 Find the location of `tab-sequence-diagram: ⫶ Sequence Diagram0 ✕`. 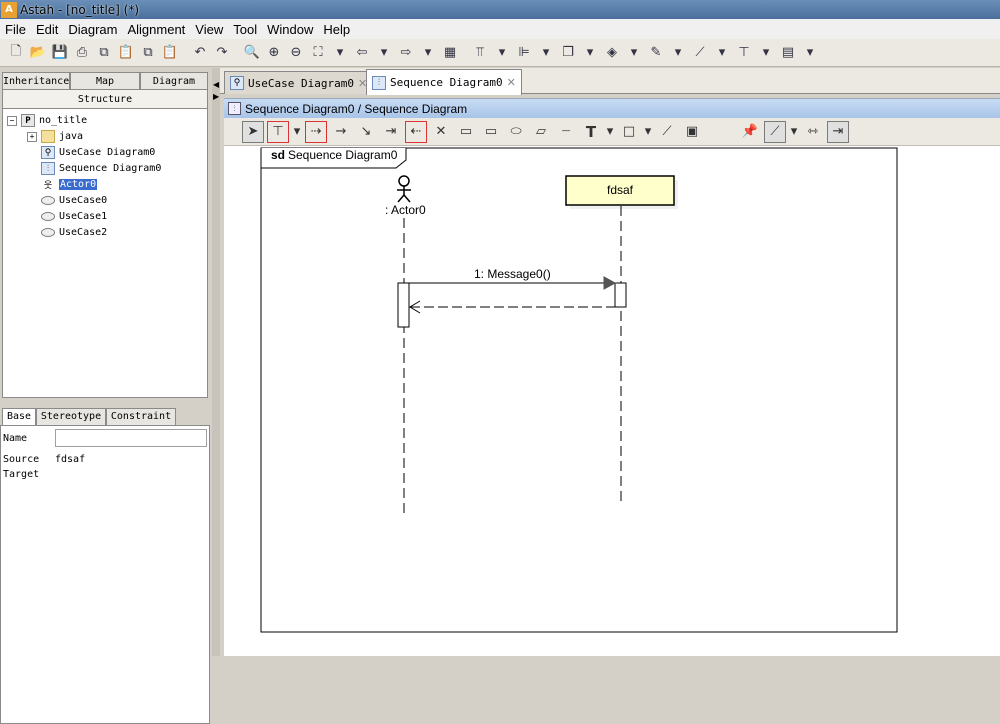

tab-sequence-diagram: ⫶ Sequence Diagram0 ✕ is located at coordinates (444, 82).